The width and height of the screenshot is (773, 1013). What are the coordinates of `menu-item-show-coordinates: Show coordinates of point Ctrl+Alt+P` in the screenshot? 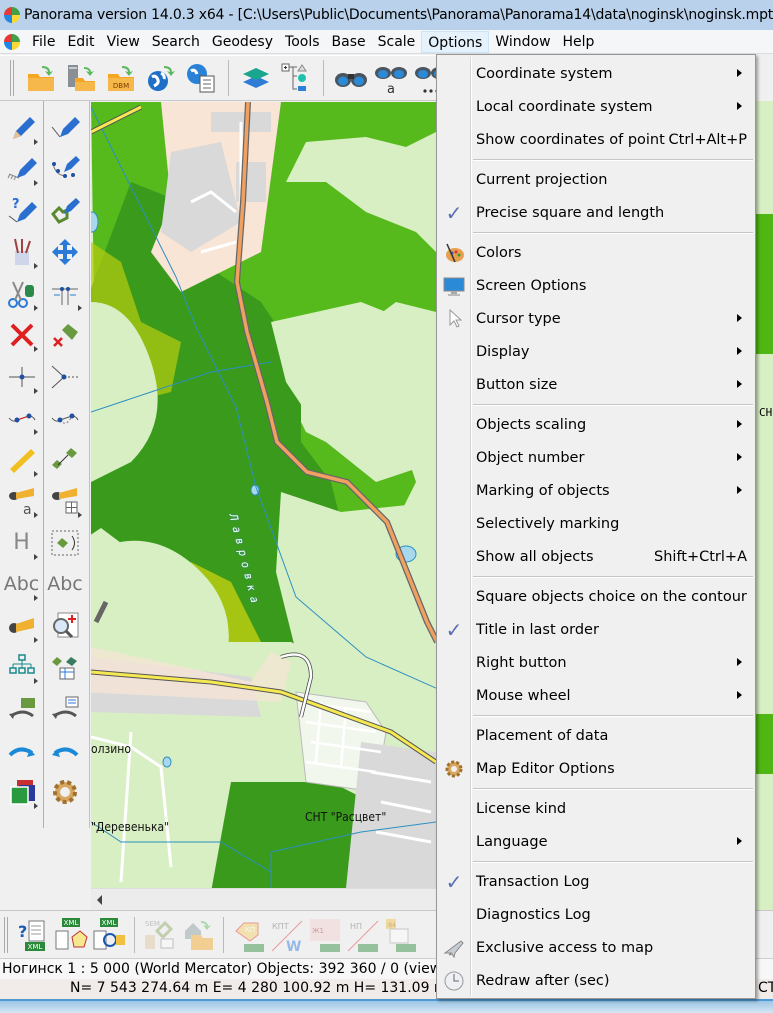 It's located at (596, 139).